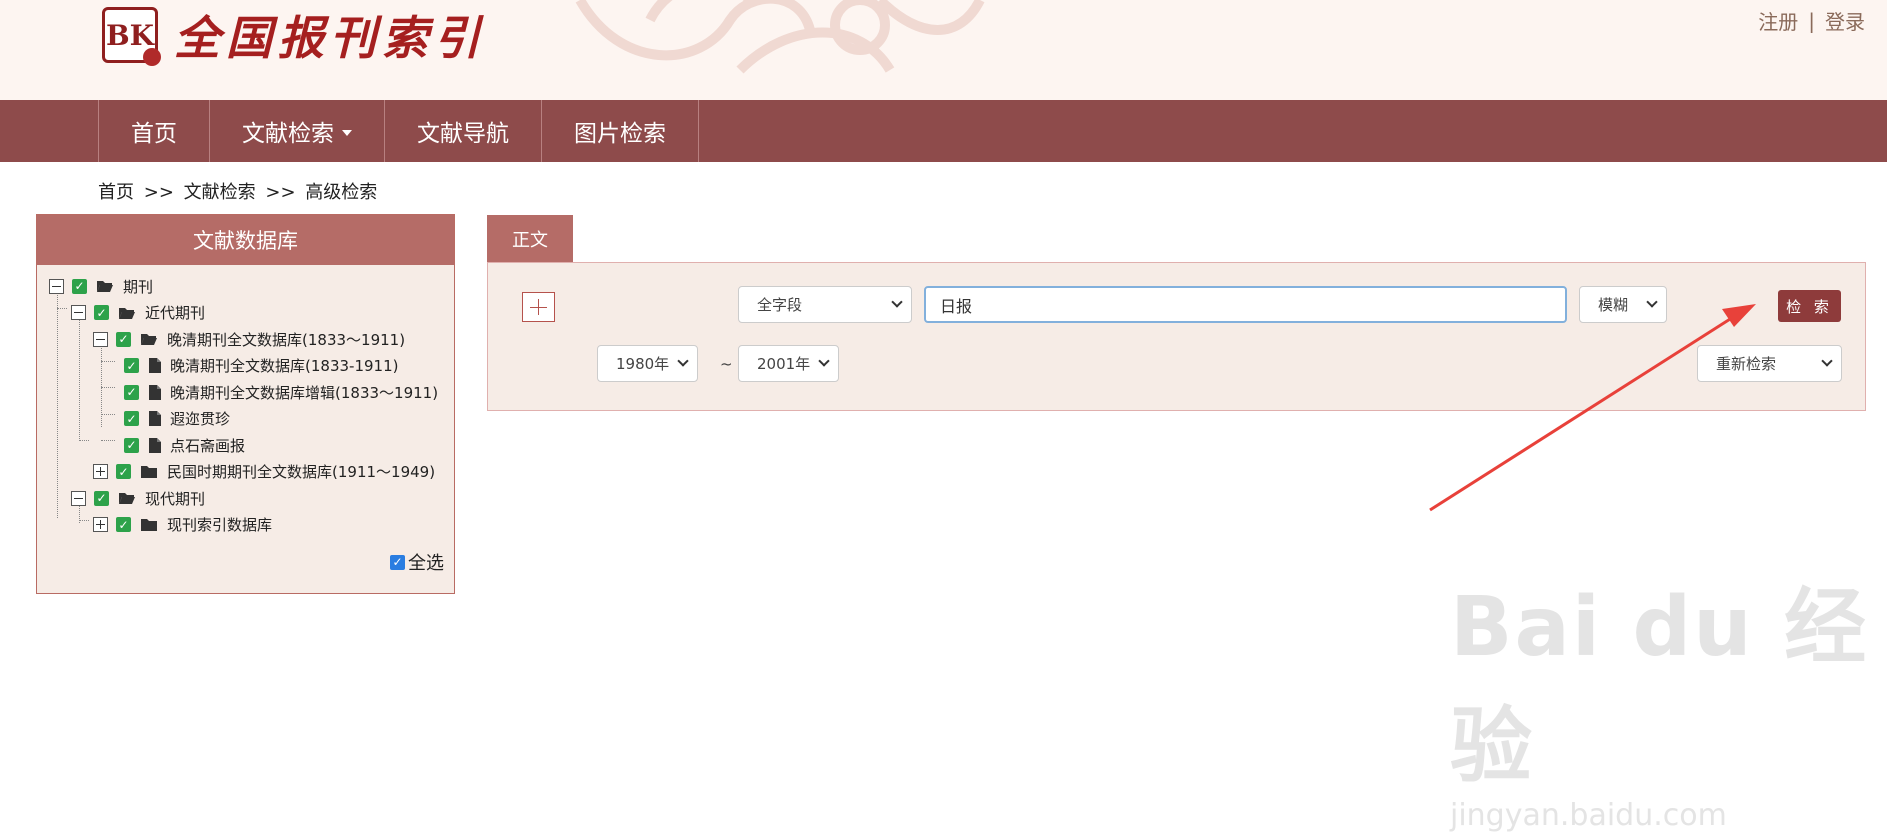 This screenshot has height=833, width=1887. I want to click on tree-node-late-qing-fulltext: ✓ 晚清期刊全文数据库(1833-1911), so click(245, 366).